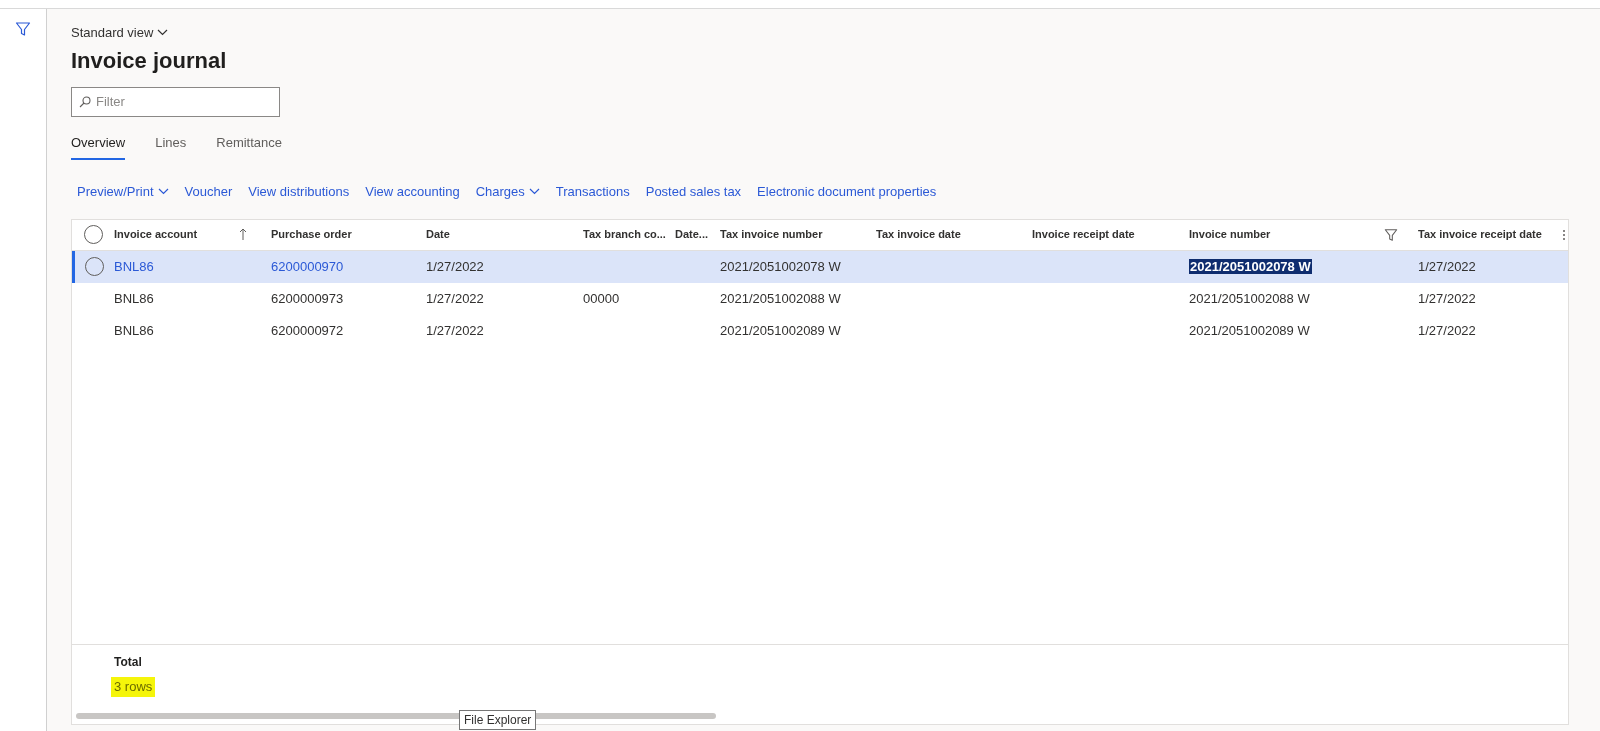 The width and height of the screenshot is (1600, 731). I want to click on tab: Lines, so click(171, 146).